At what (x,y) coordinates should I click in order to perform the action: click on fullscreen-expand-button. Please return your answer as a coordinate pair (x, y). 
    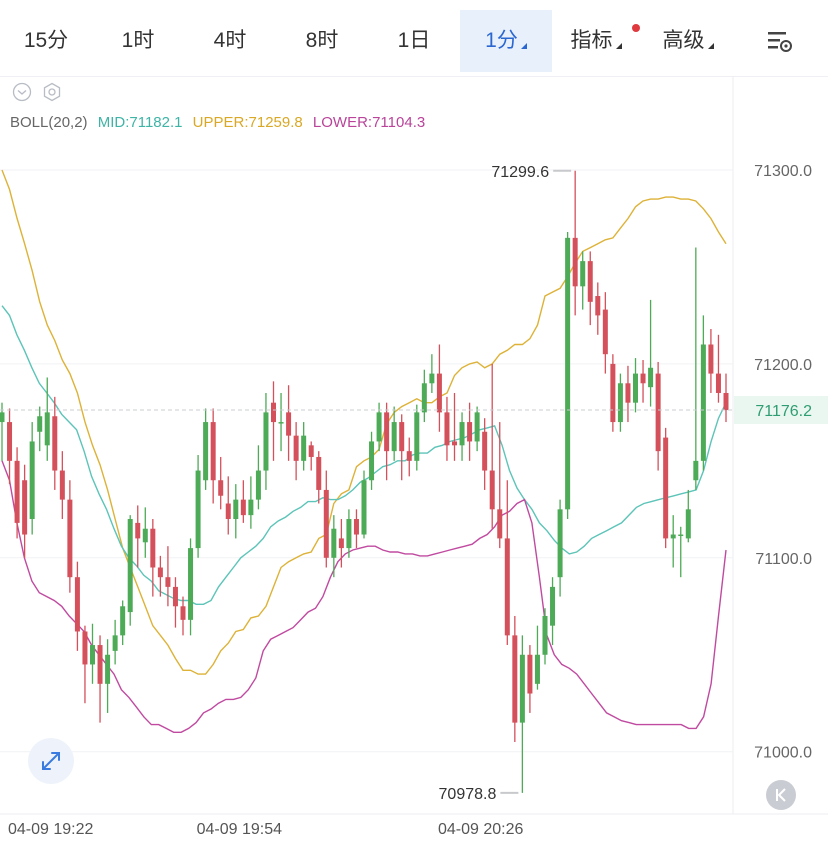
    Looking at the image, I should click on (51, 761).